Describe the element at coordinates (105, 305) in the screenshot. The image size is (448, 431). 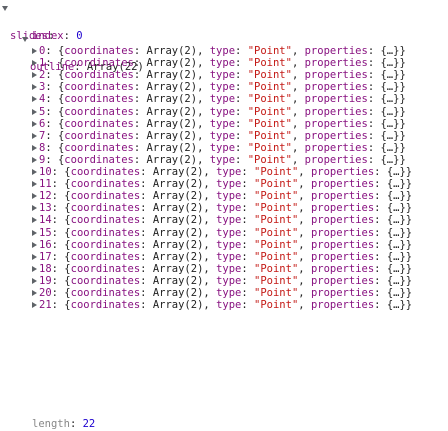
I see `coordinates-key: coordinates` at that location.